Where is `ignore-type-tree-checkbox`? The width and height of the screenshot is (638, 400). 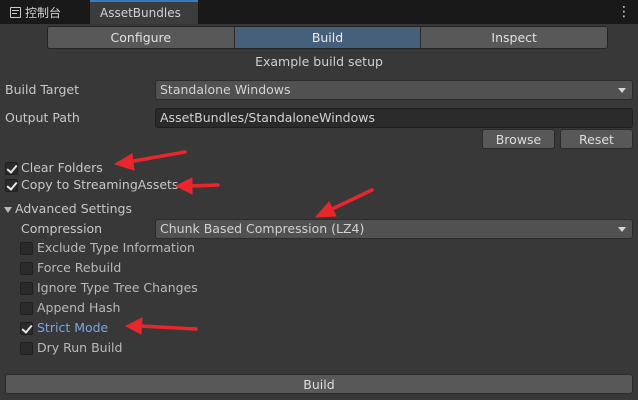 ignore-type-tree-checkbox is located at coordinates (26, 288).